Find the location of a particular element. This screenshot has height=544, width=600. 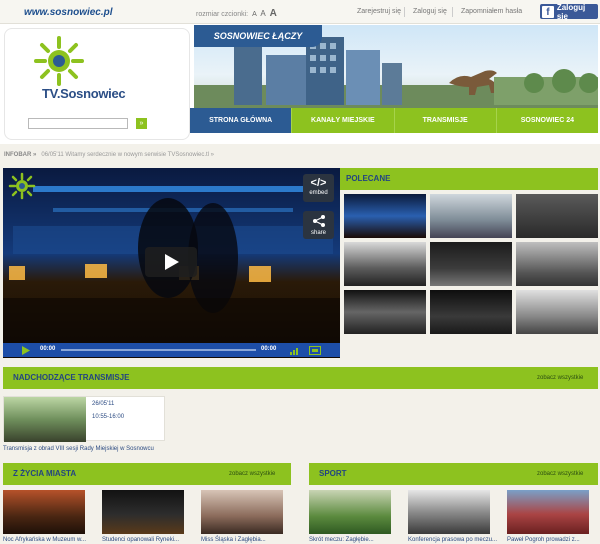

player-logo-icon is located at coordinates (22, 186).